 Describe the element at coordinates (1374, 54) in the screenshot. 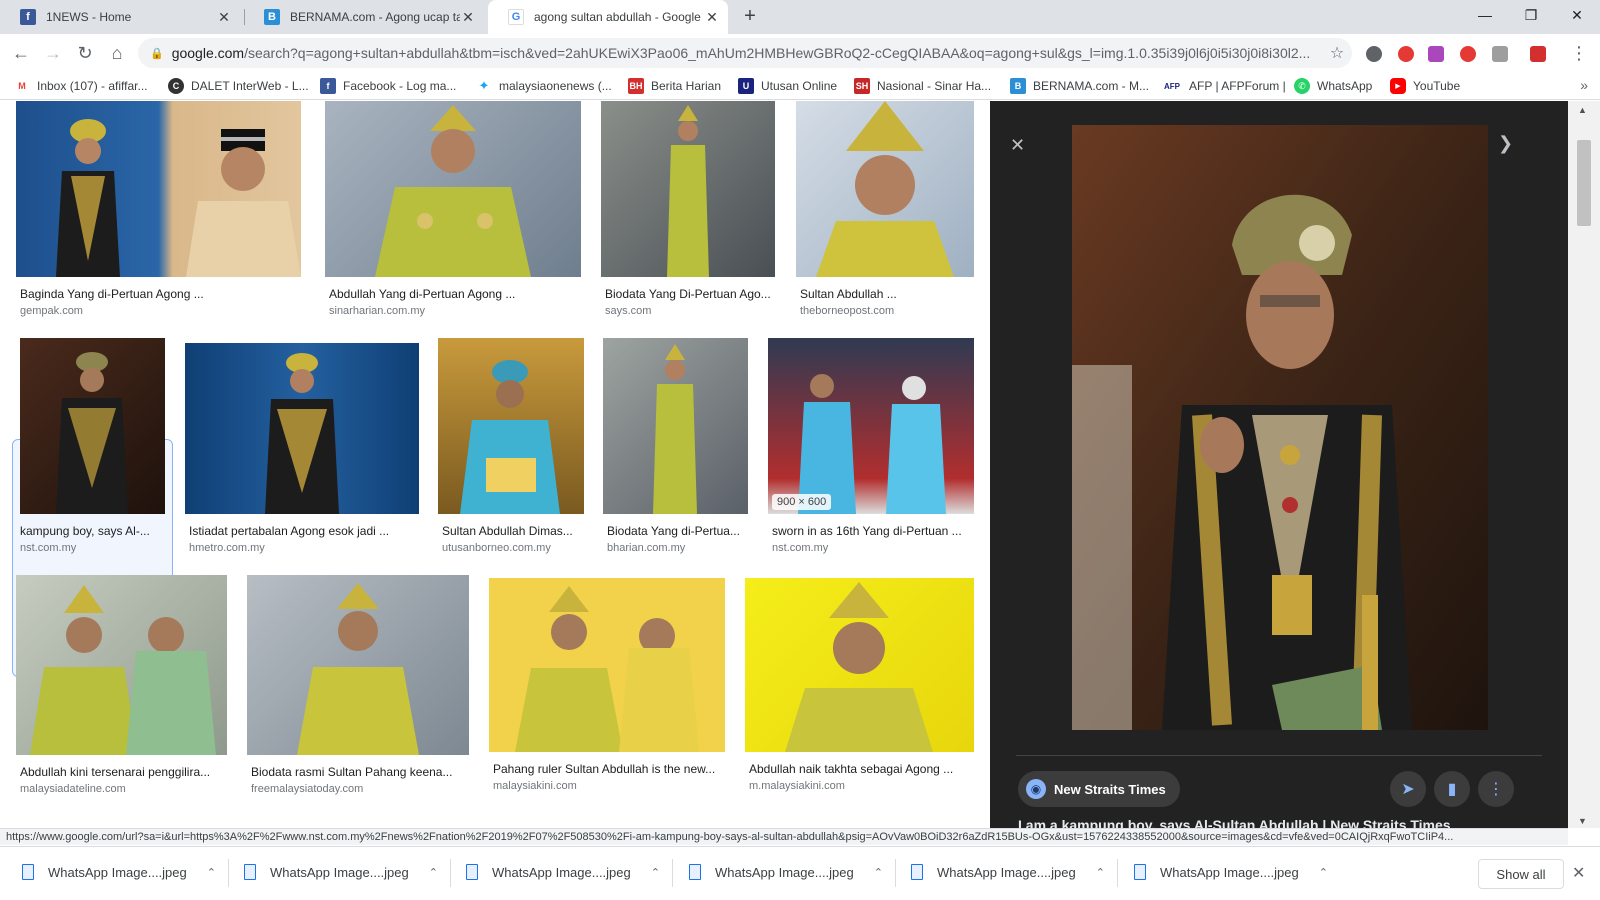

I see `extension-icon` at that location.